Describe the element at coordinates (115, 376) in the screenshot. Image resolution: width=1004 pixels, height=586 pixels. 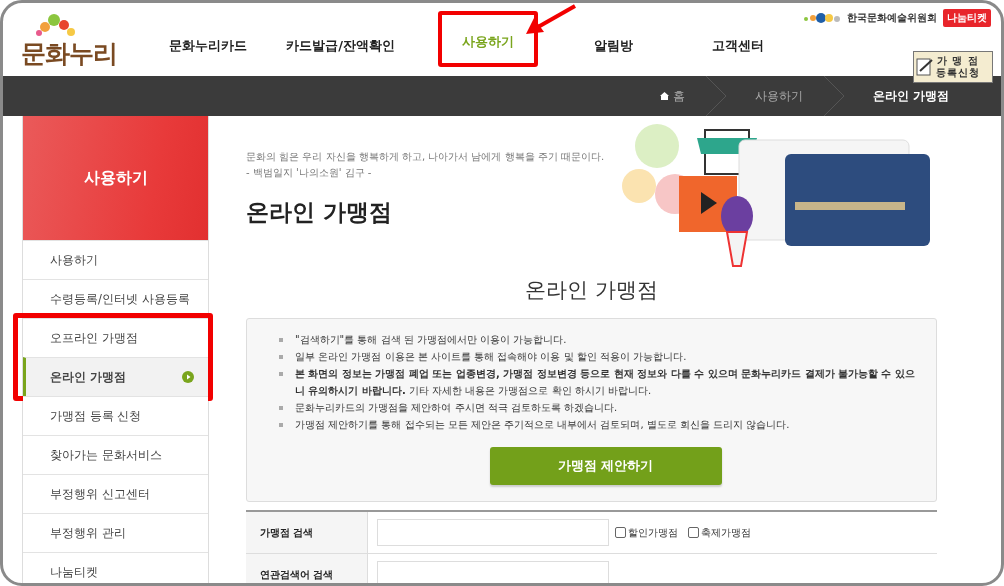
I see `sidebar-item: 온라인 가맹점` at that location.